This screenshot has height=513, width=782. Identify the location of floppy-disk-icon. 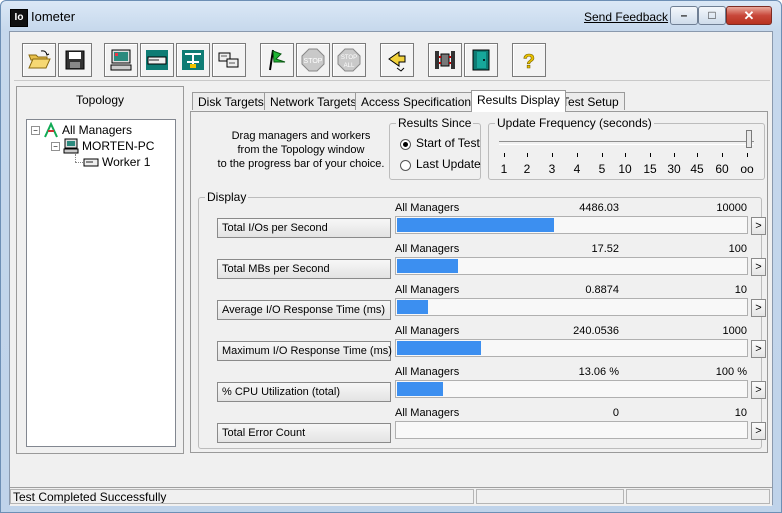
(75, 60).